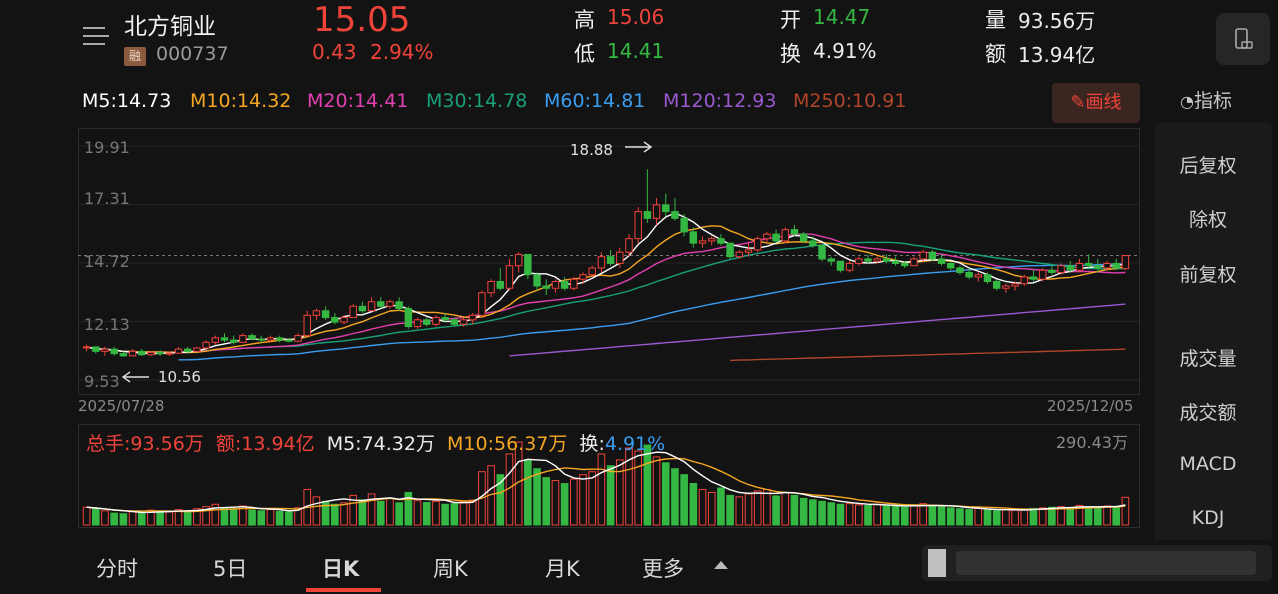 This screenshot has height=594, width=1278. Describe the element at coordinates (1208, 218) in the screenshot. I see `ex-rights-option: 除权` at that location.